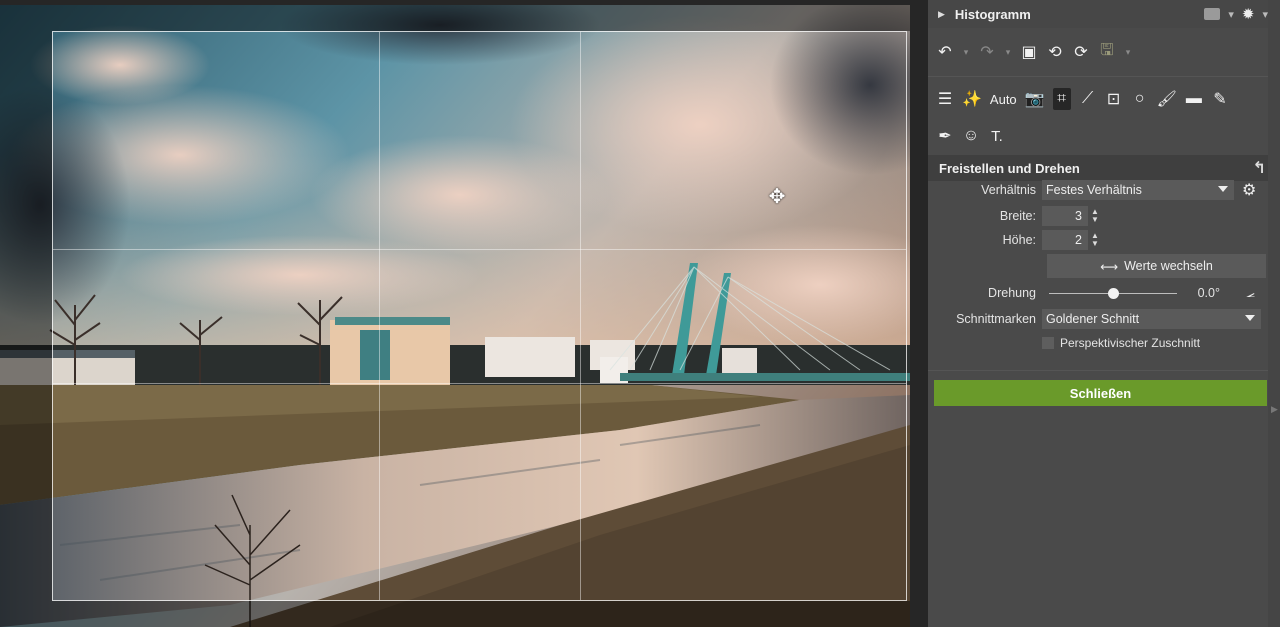 This screenshot has width=1280, height=627. What do you see at coordinates (777, 196) in the screenshot?
I see `move-cursor-icon: ✥` at bounding box center [777, 196].